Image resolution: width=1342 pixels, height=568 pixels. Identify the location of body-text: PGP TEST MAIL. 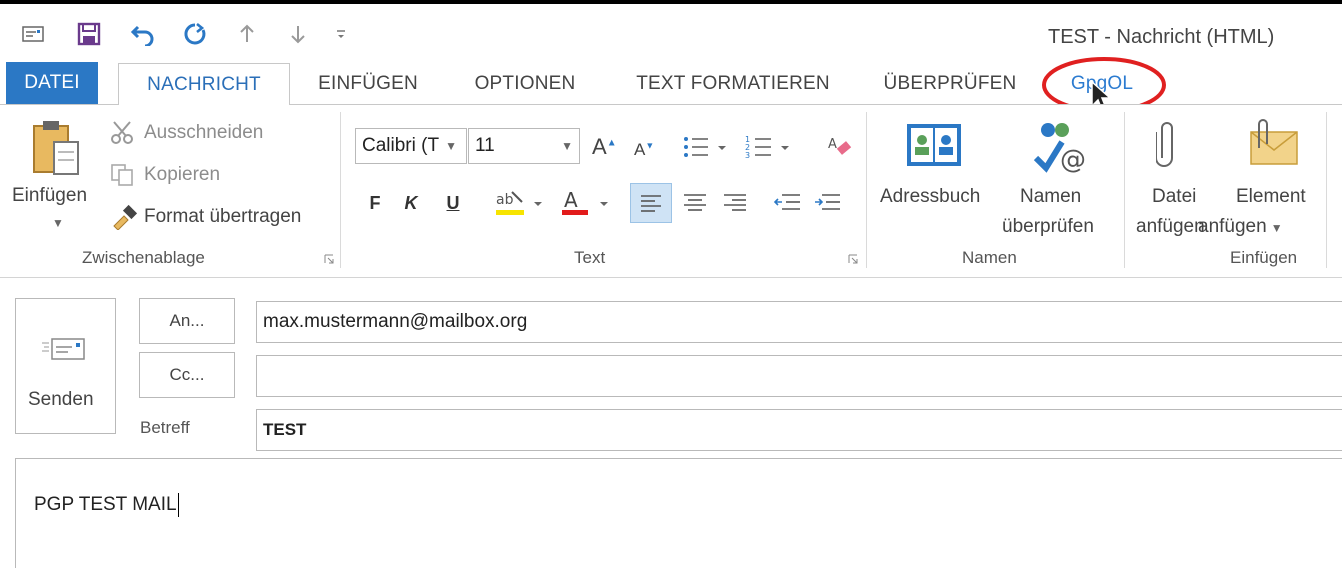
(106, 505).